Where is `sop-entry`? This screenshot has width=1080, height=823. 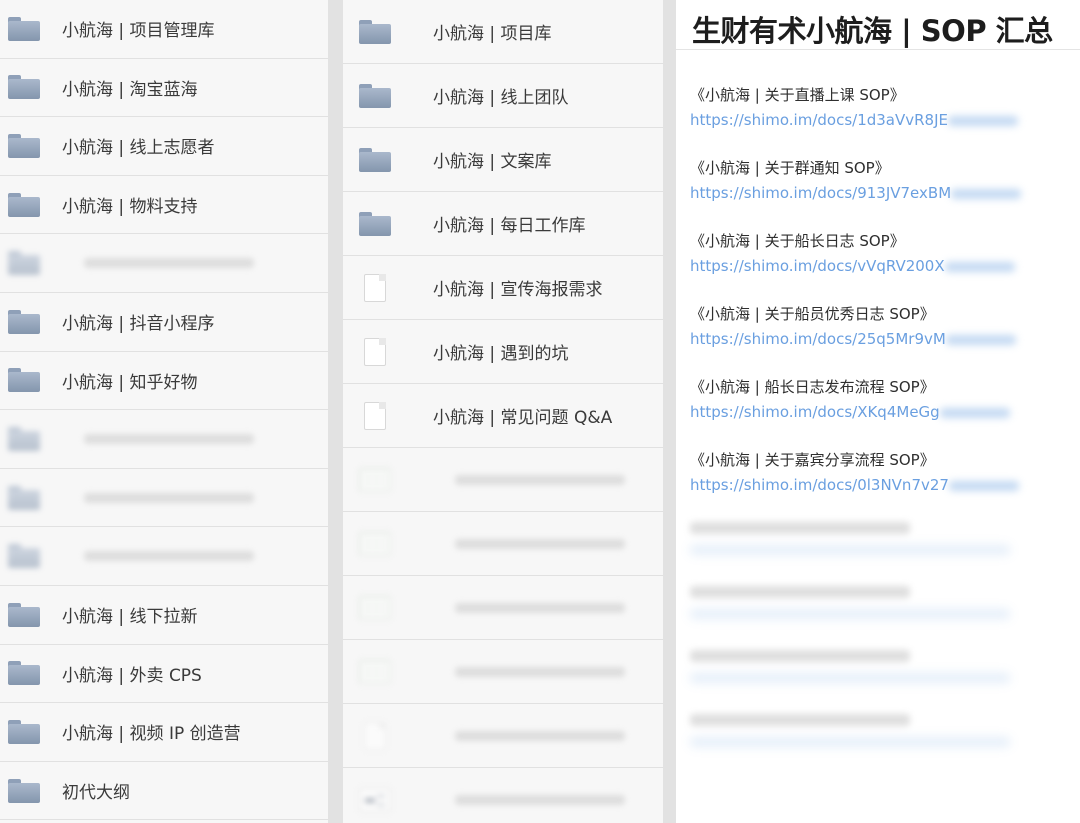 sop-entry is located at coordinates (885, 540).